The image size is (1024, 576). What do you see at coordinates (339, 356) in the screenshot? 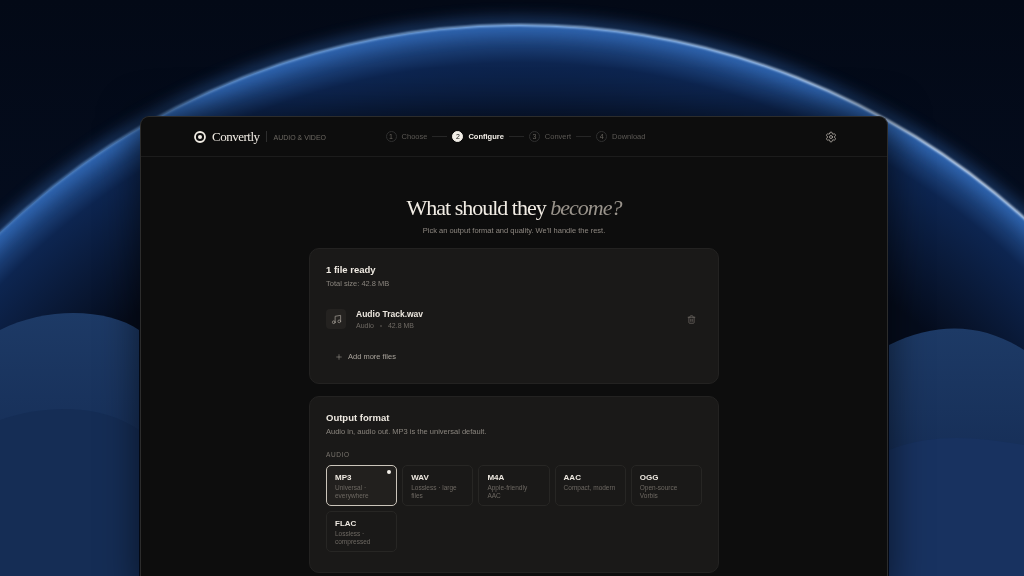
I see `plus-icon` at bounding box center [339, 356].